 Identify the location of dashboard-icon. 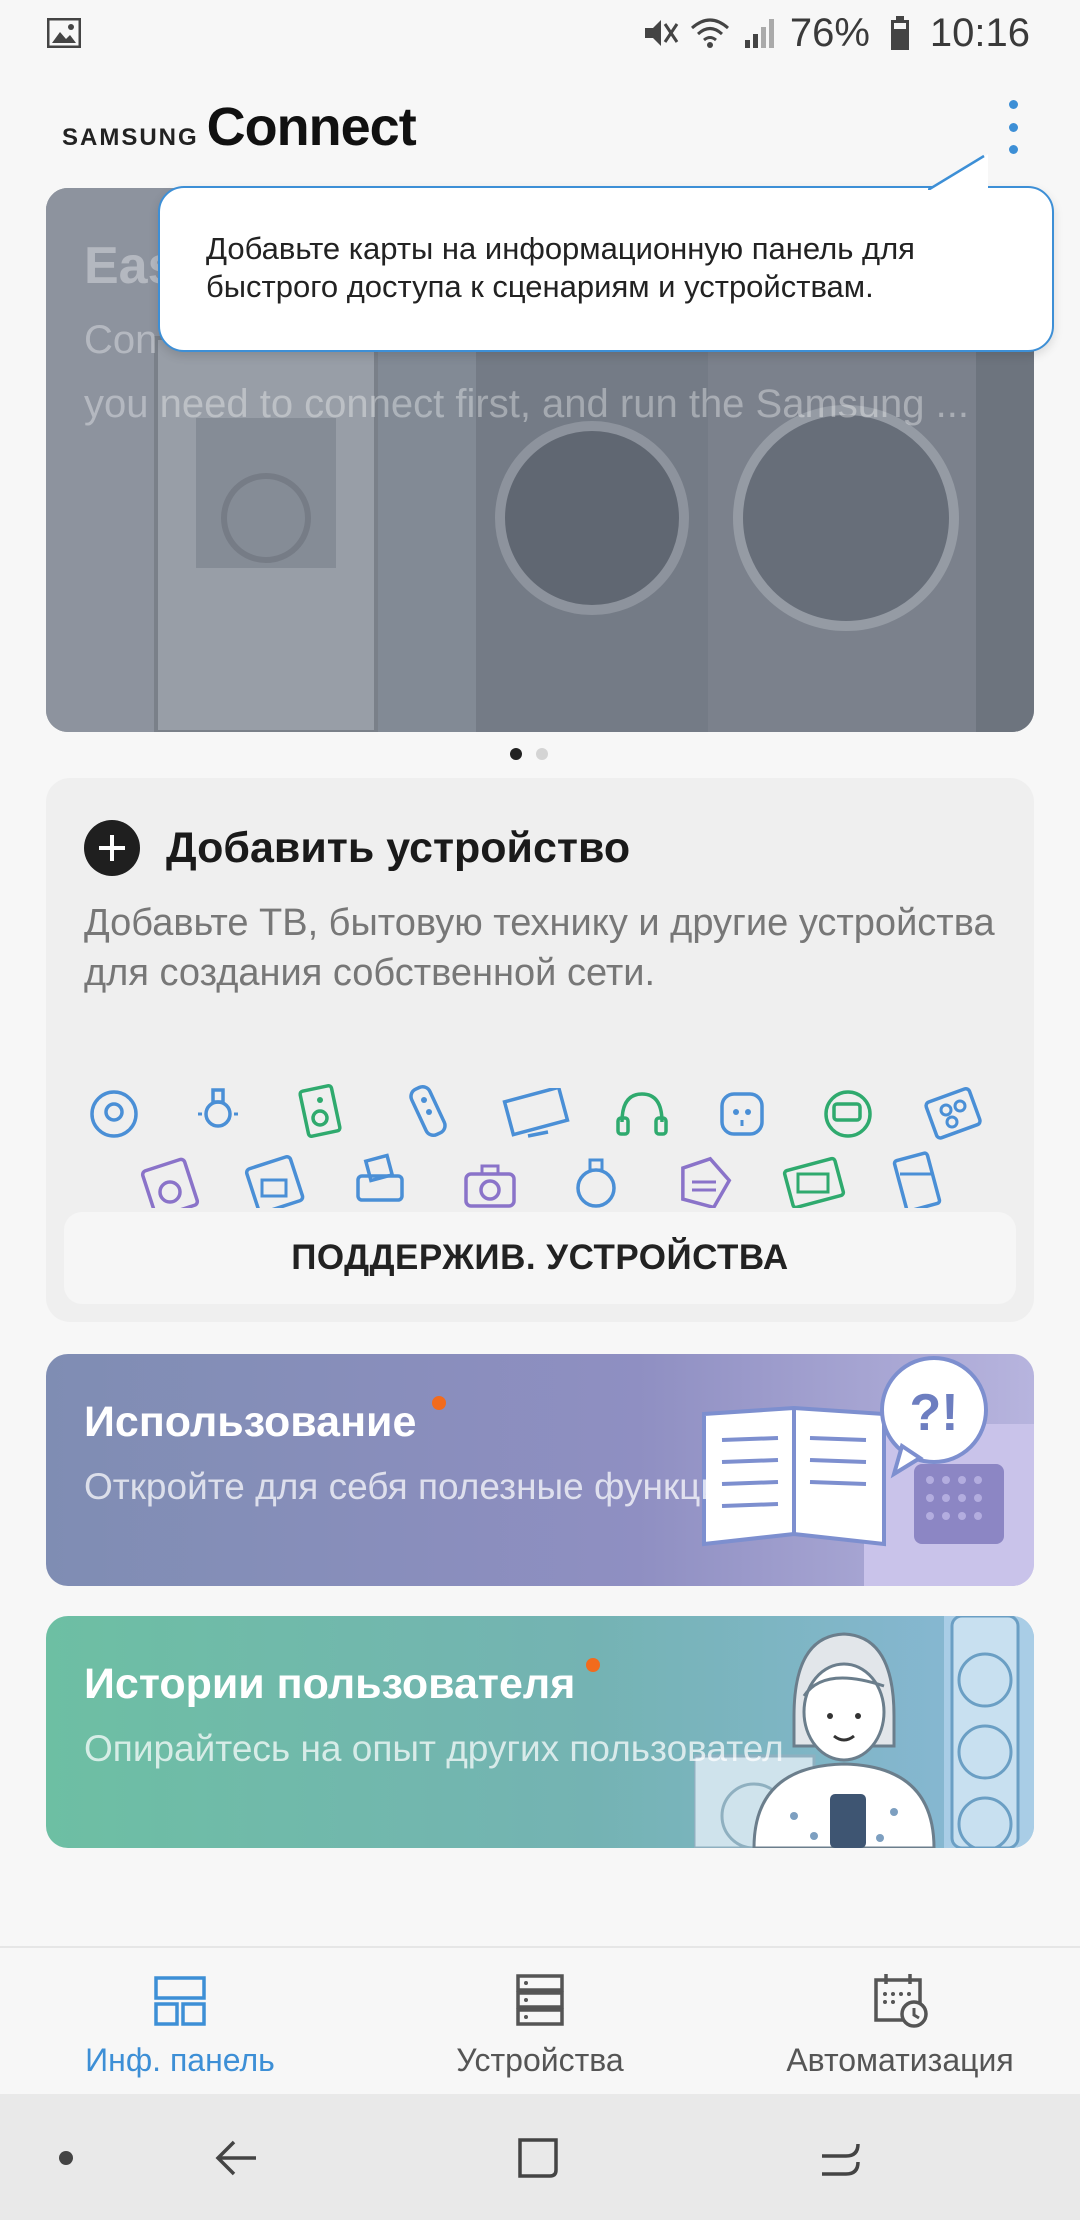
(180, 2001).